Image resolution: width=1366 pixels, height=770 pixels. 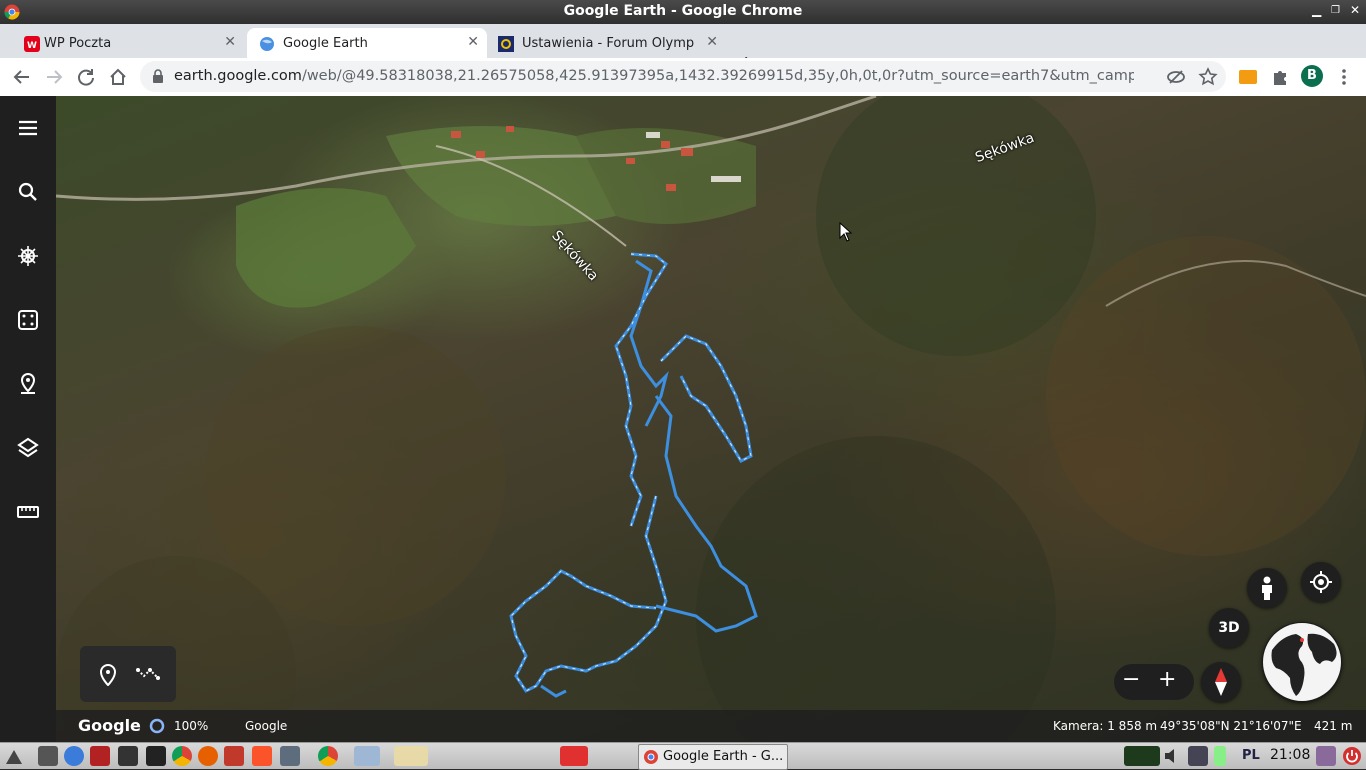 What do you see at coordinates (1172, 756) in the screenshot?
I see `volume-icon` at bounding box center [1172, 756].